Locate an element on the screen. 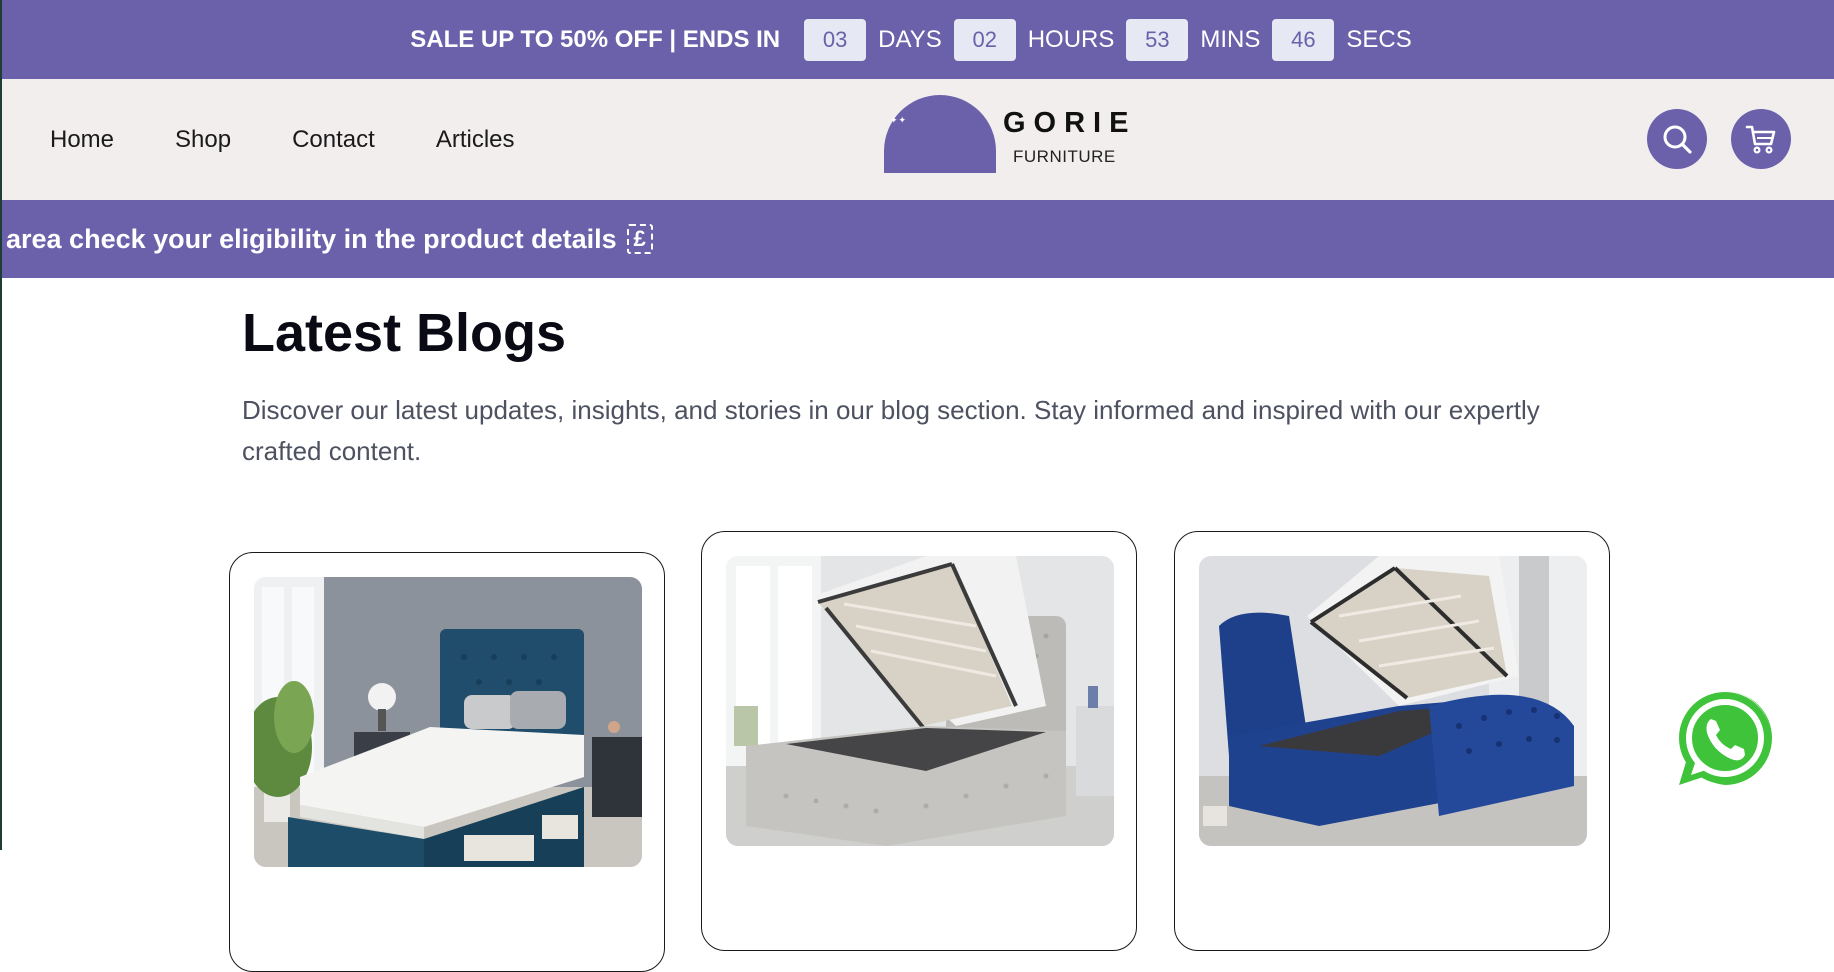 The image size is (1834, 972). blue-chesterfield-bed-image is located at coordinates (1393, 701).